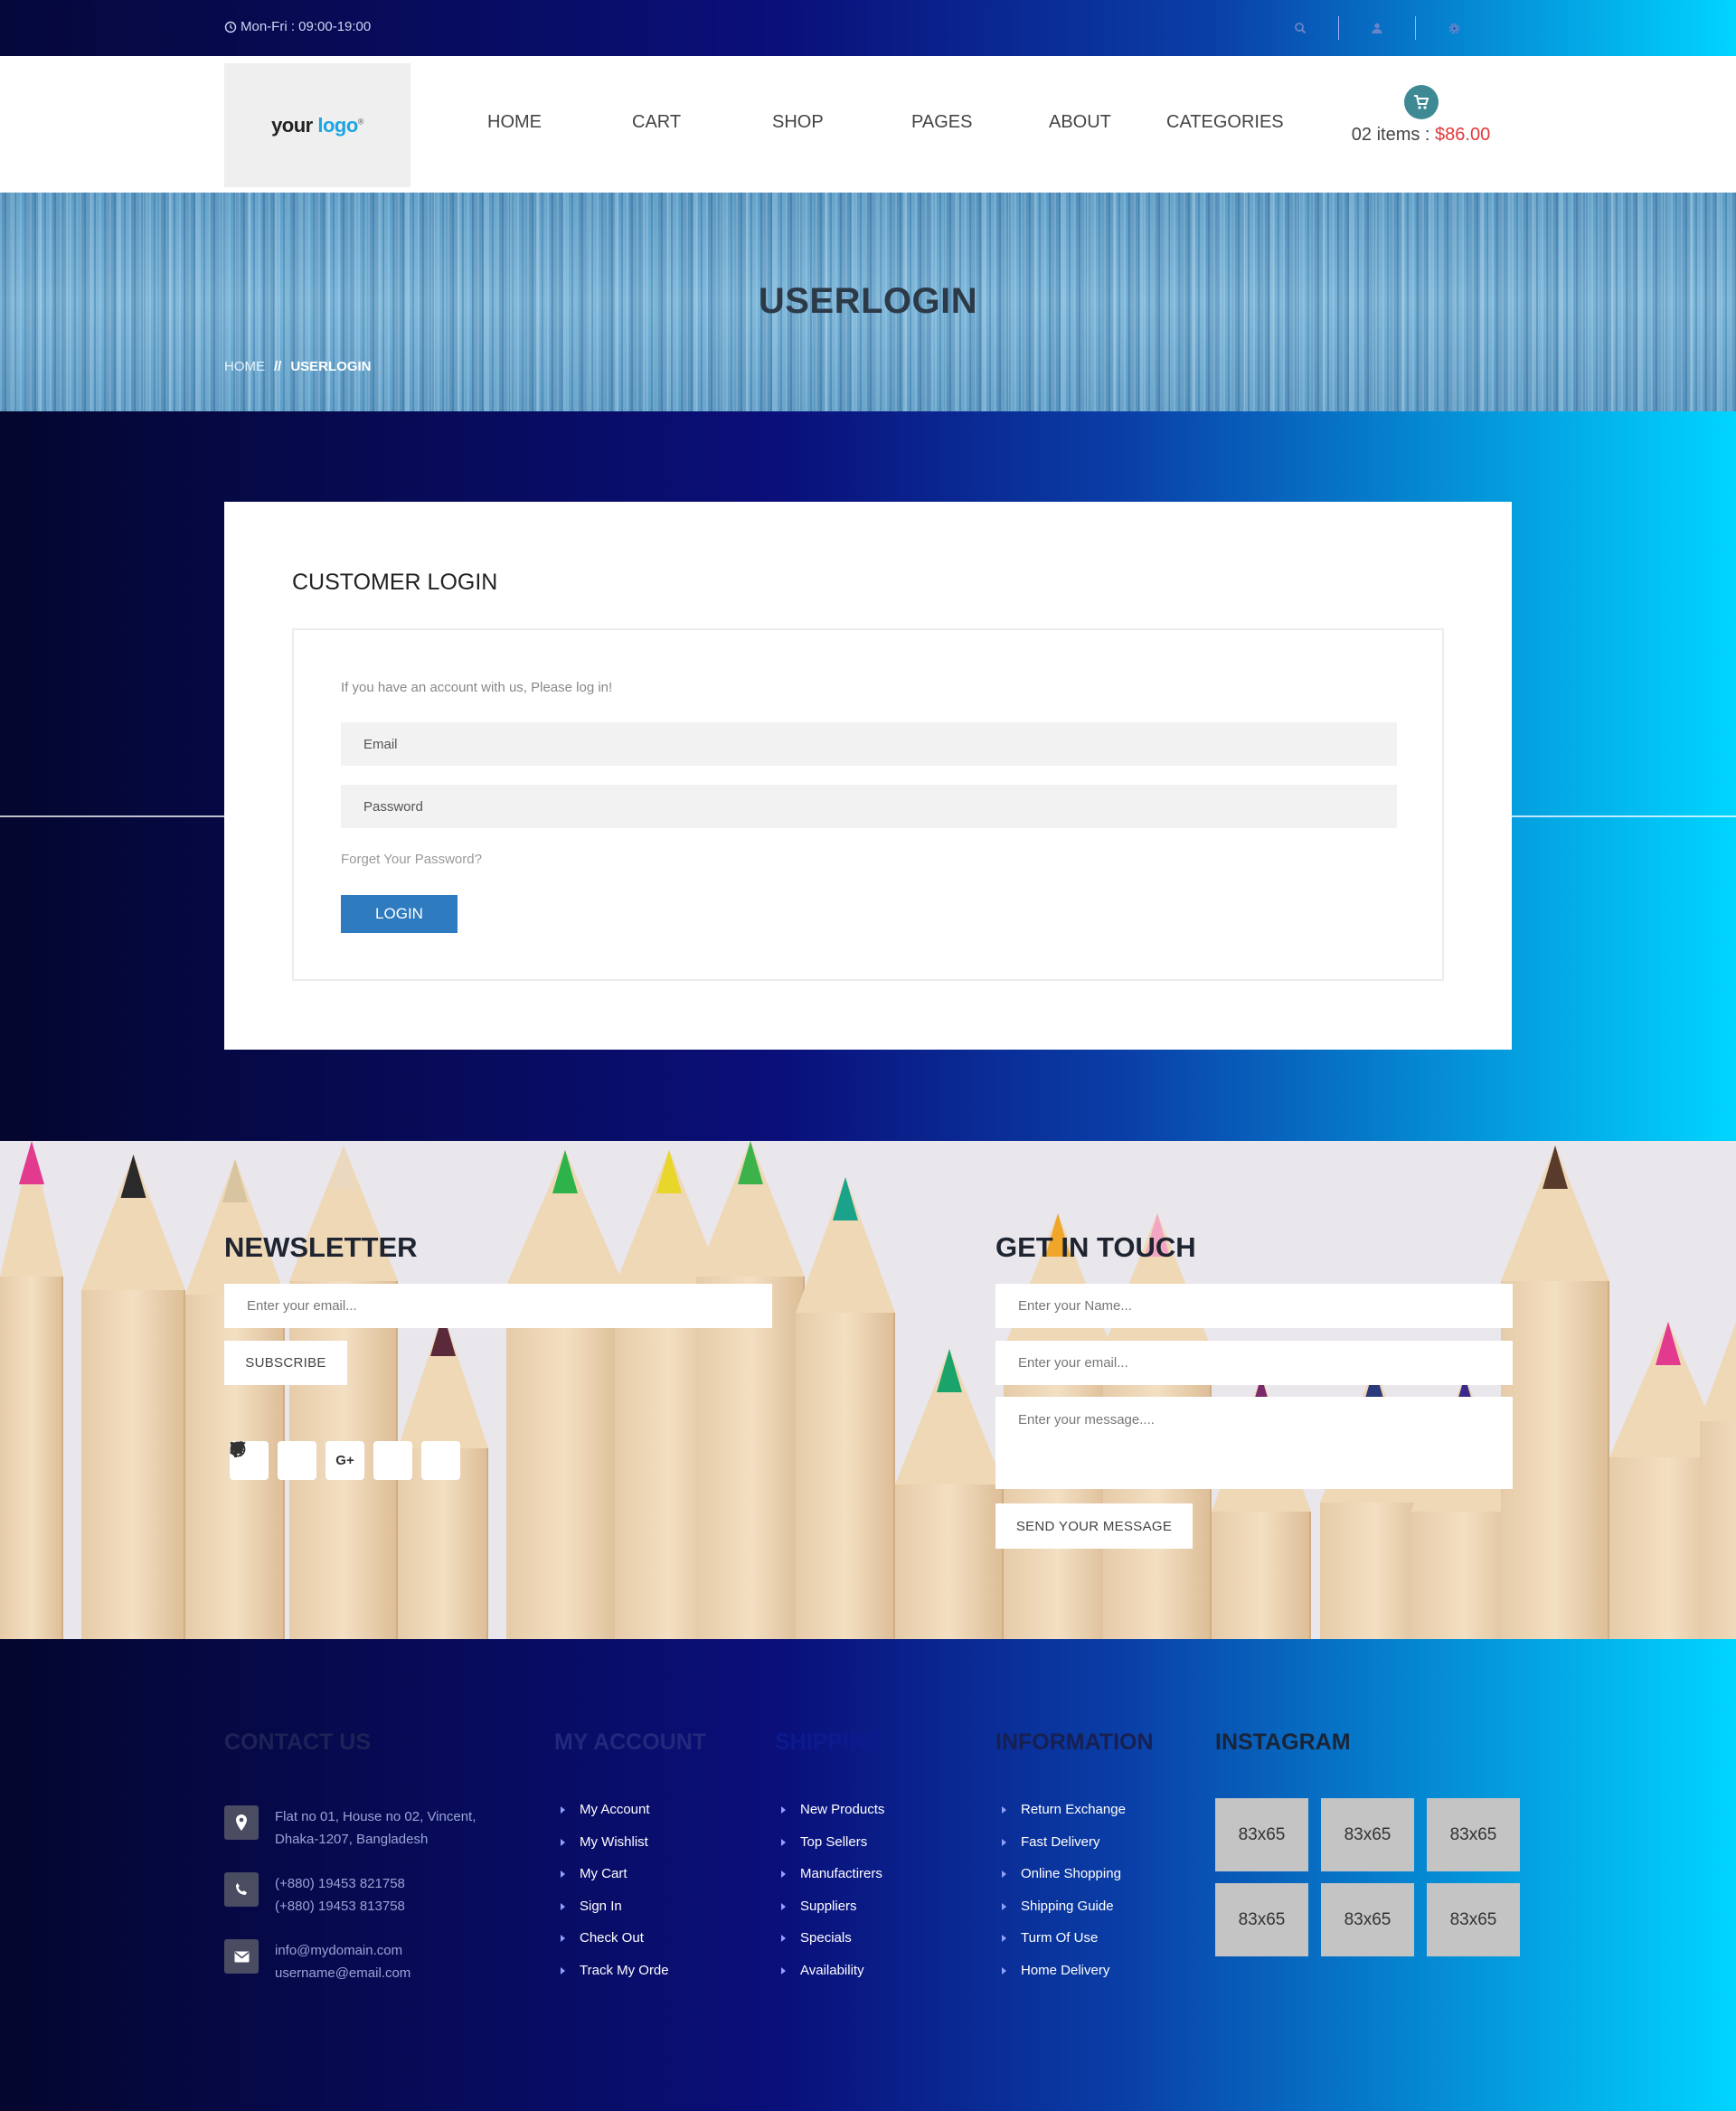 The width and height of the screenshot is (1736, 2111). Describe the element at coordinates (833, 1979) in the screenshot. I see `footer-link: Availability` at that location.